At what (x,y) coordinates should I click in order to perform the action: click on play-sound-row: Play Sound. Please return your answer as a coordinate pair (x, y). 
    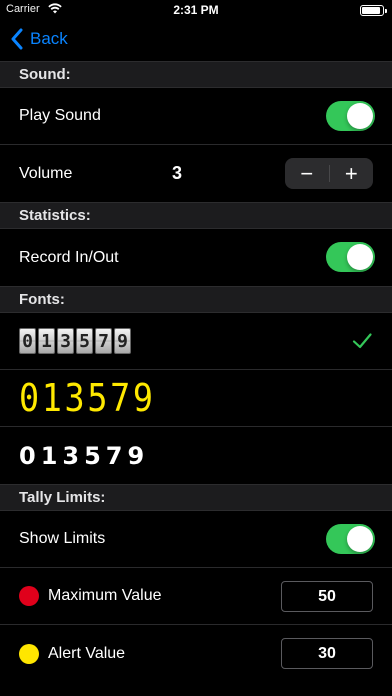
    Looking at the image, I should click on (196, 116).